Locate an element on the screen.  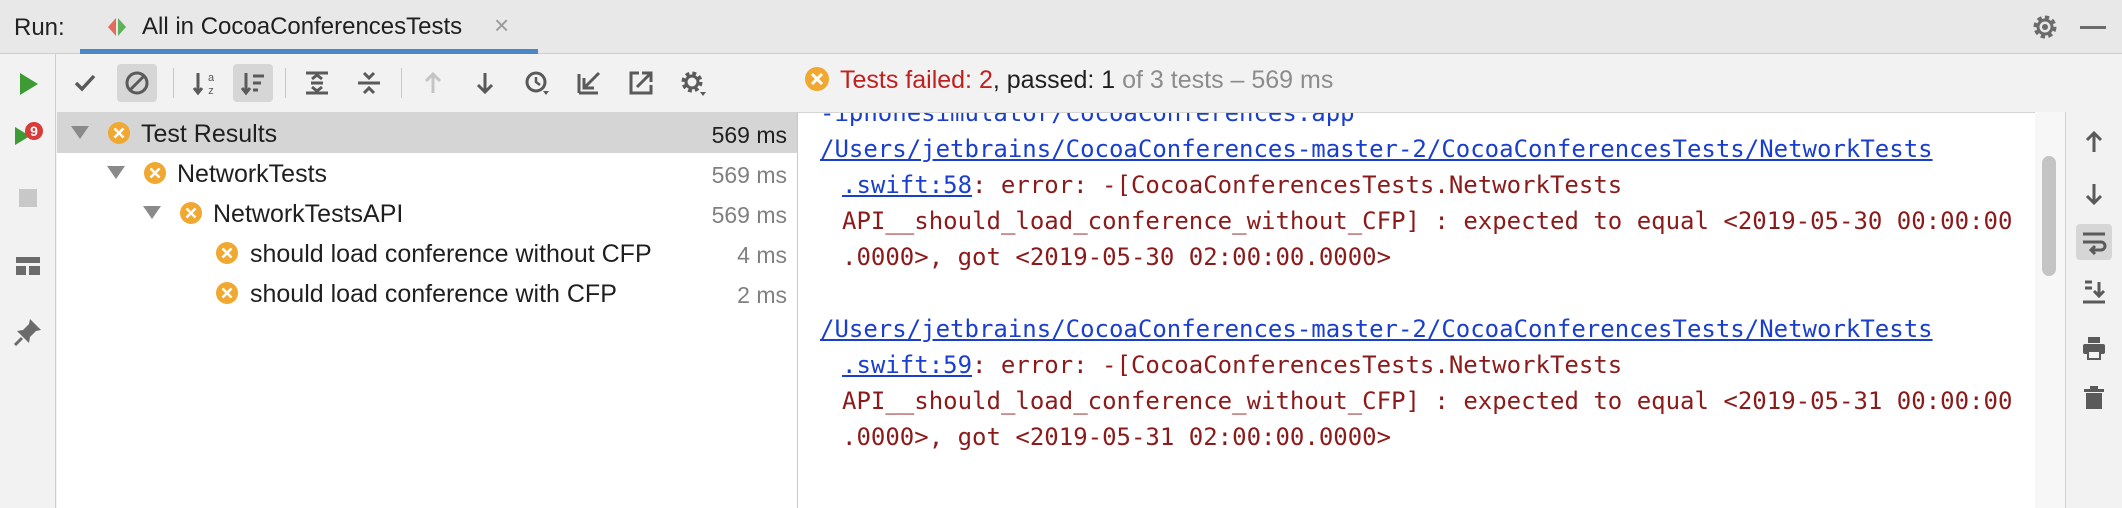
import-icon is located at coordinates (589, 83).